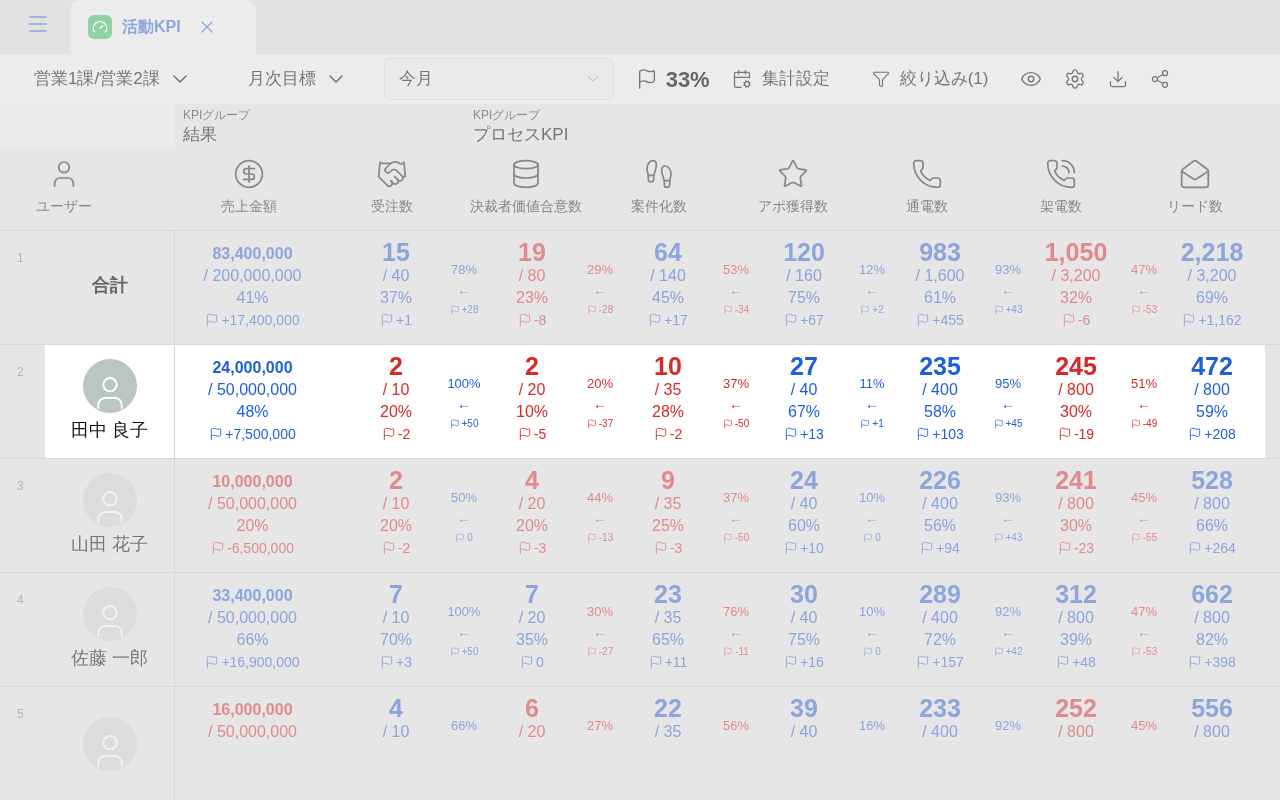 The height and width of the screenshot is (800, 1280). I want to click on difference-text: +50, so click(464, 652).